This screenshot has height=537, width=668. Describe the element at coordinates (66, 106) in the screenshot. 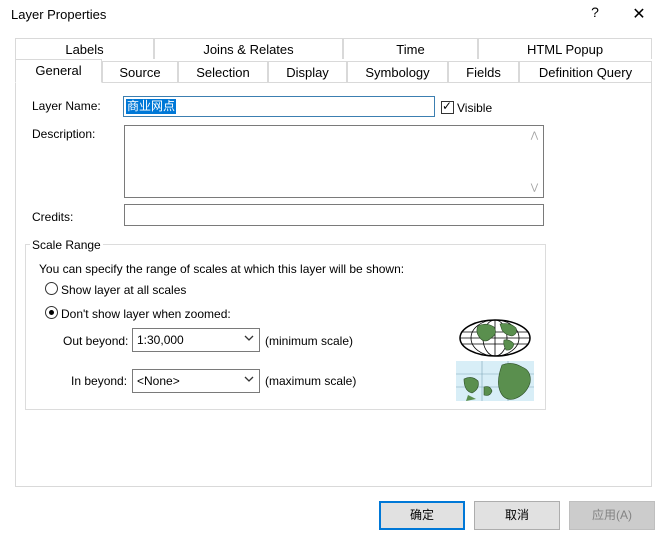

I see `layer-name-label: Layer Name:` at that location.